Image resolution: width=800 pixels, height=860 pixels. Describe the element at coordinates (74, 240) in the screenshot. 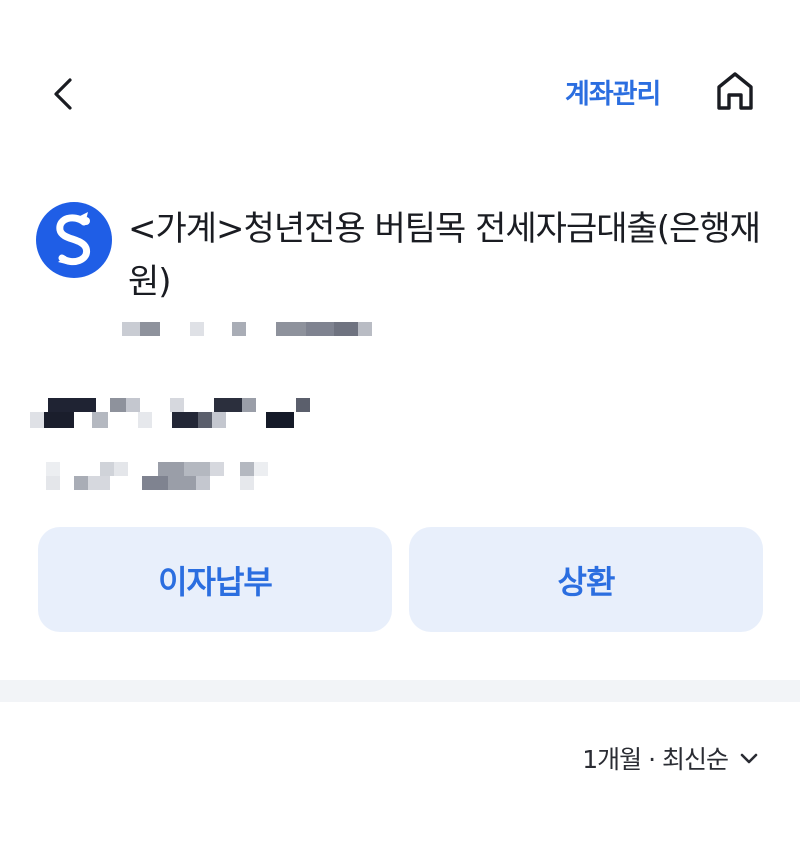

I see `bank-logo` at that location.